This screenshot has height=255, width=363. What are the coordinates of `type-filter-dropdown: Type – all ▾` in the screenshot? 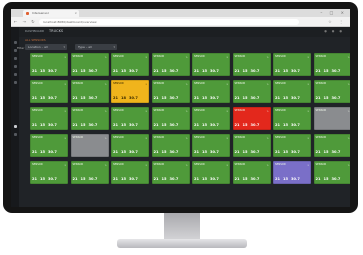 It's located at (96, 47).